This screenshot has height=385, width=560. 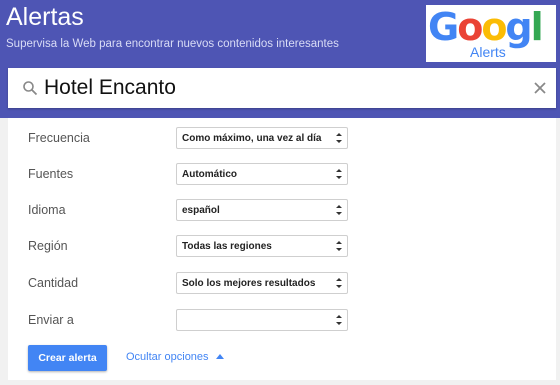 I want to click on region-select: Todas las regiones, so click(x=262, y=246).